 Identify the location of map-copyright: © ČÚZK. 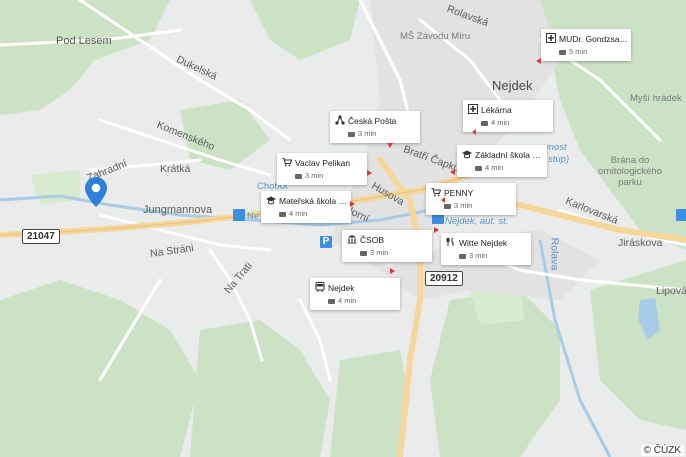
(662, 450).